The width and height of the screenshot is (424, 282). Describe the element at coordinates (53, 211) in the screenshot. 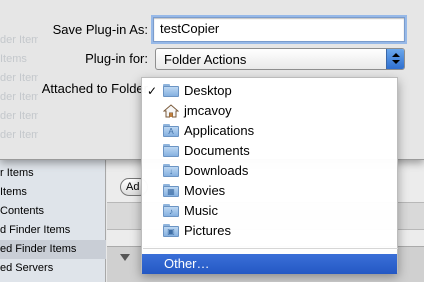

I see `sidebar-item: Contents` at that location.